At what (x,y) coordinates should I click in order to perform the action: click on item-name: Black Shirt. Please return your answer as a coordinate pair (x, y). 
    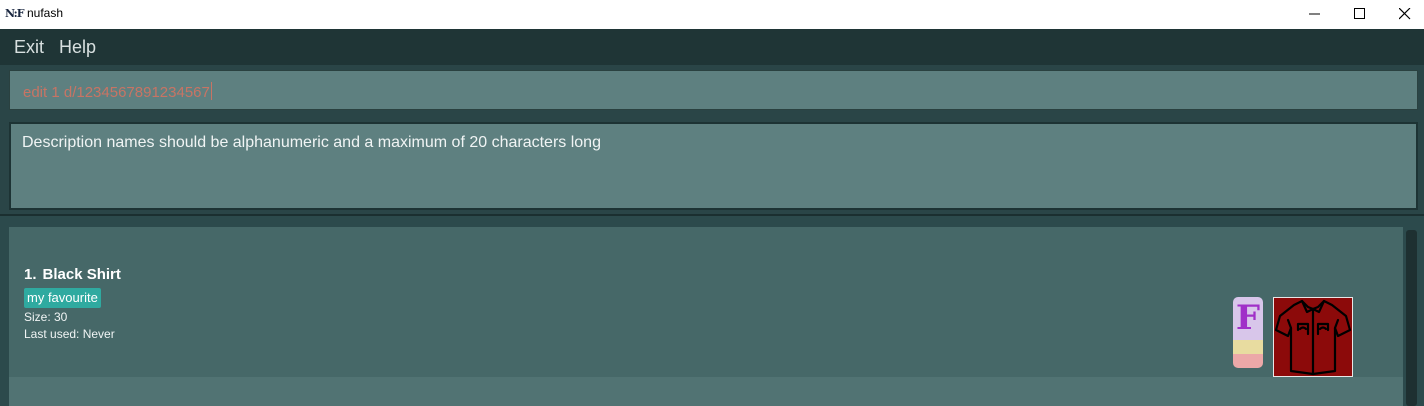
    Looking at the image, I should click on (81, 274).